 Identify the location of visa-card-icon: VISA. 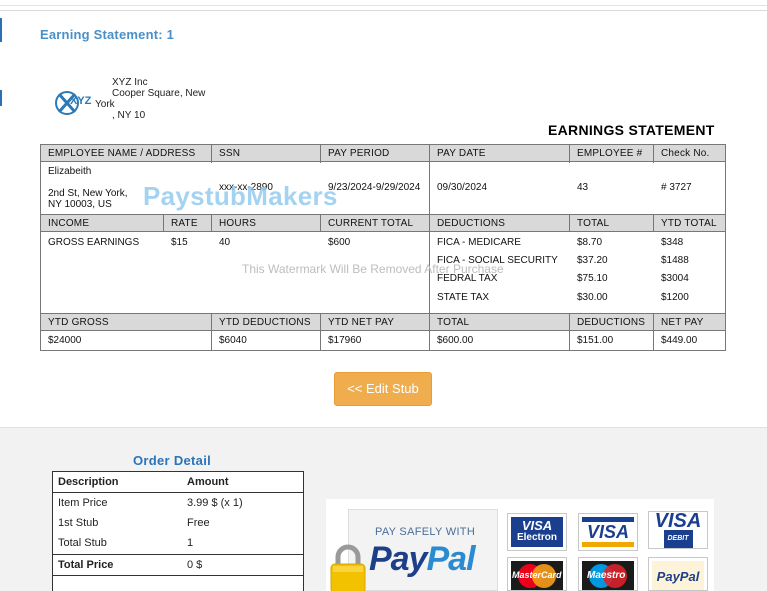
(608, 532).